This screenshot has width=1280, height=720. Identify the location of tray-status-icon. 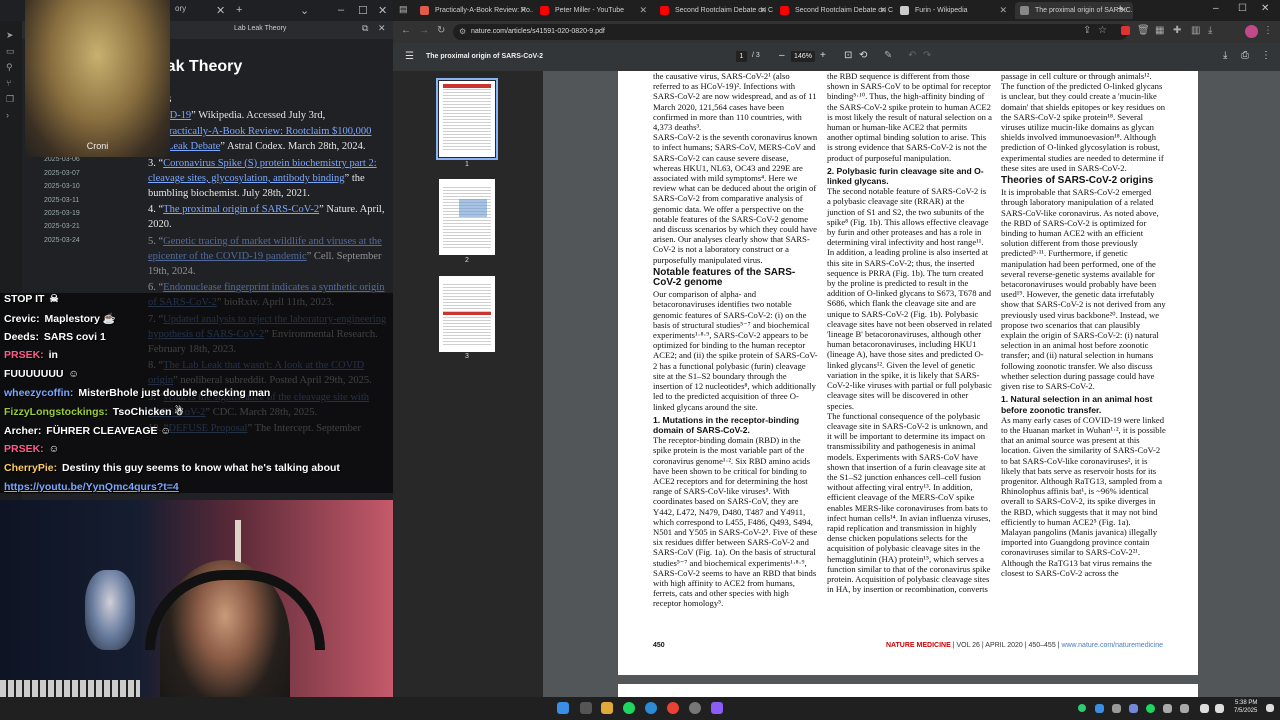
(1082, 708).